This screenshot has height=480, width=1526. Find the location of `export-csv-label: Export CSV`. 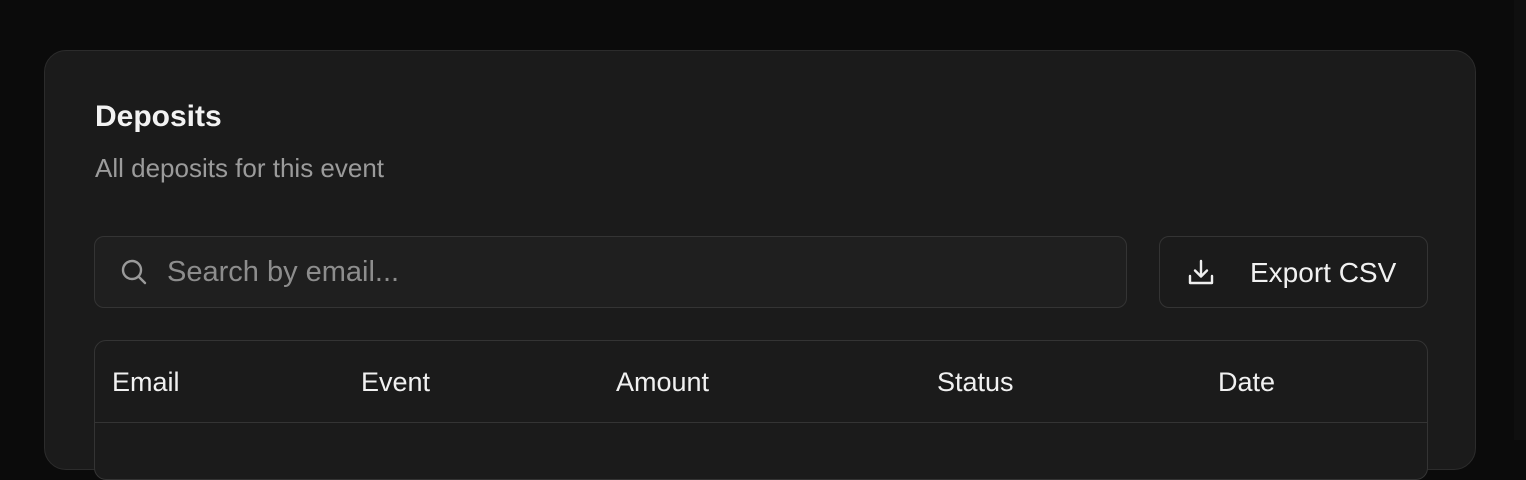

export-csv-label: Export CSV is located at coordinates (1323, 272).